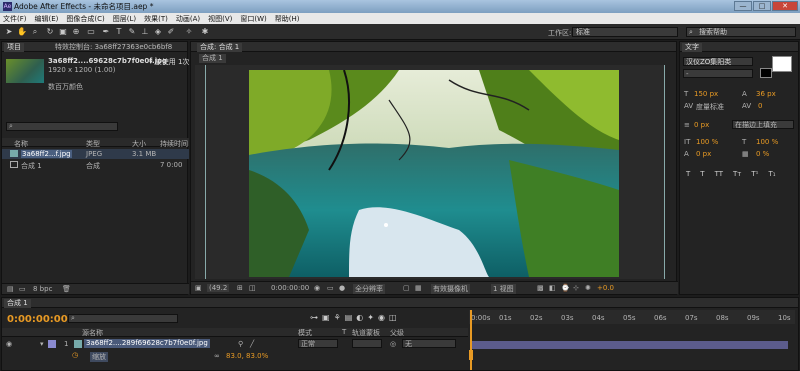  What do you see at coordinates (145, 32) in the screenshot?
I see `clone-tool-icon: ⊥` at bounding box center [145, 32].